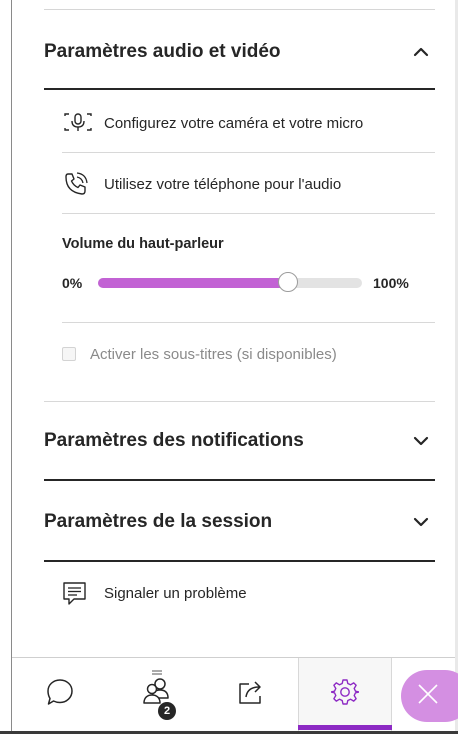 This screenshot has width=458, height=734. I want to click on volume-max-label: 100%, so click(391, 283).